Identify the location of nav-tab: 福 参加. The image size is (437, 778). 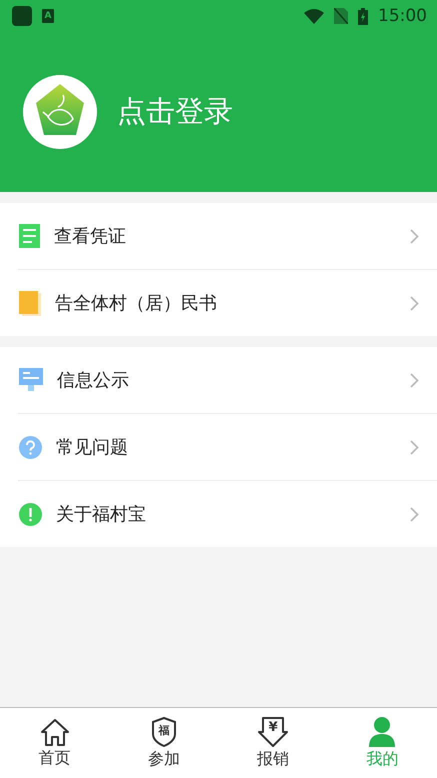
(163, 743).